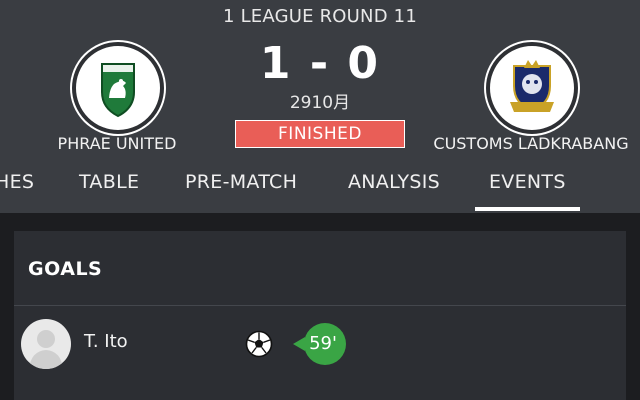 The width and height of the screenshot is (640, 400). What do you see at coordinates (106, 341) in the screenshot?
I see `goal-scorer-name: T. Ito` at bounding box center [106, 341].